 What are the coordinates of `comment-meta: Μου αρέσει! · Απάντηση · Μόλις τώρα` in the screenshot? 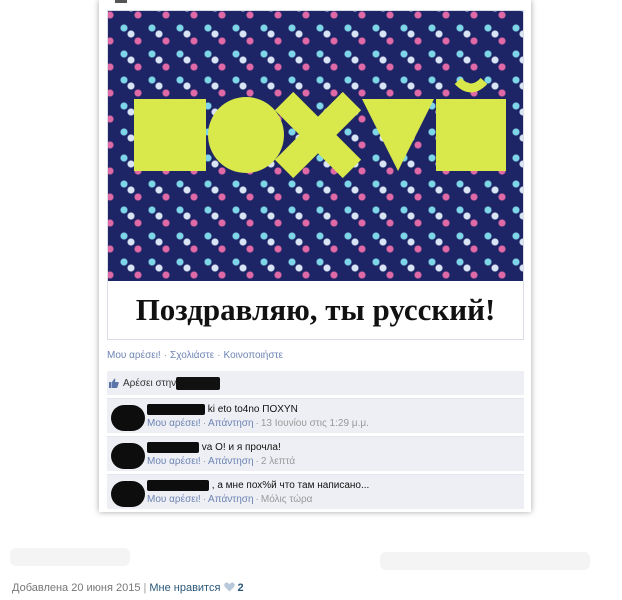 It's located at (229, 499).